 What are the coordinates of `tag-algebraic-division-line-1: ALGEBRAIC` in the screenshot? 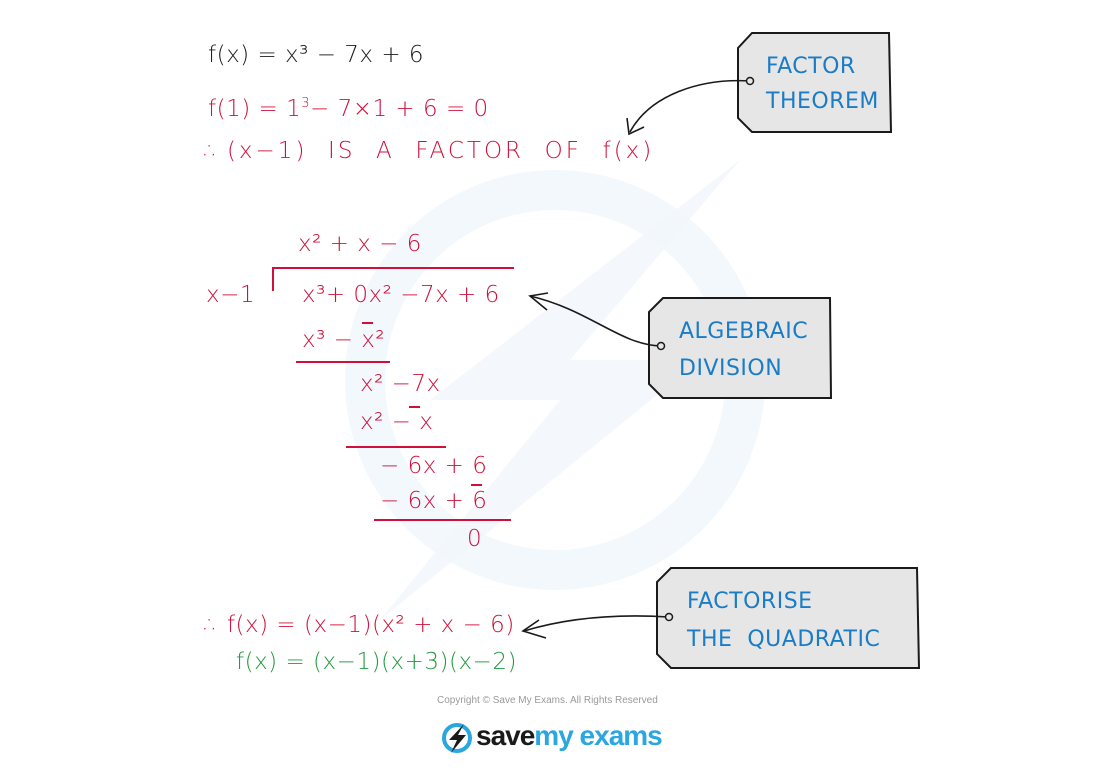 It's located at (744, 331).